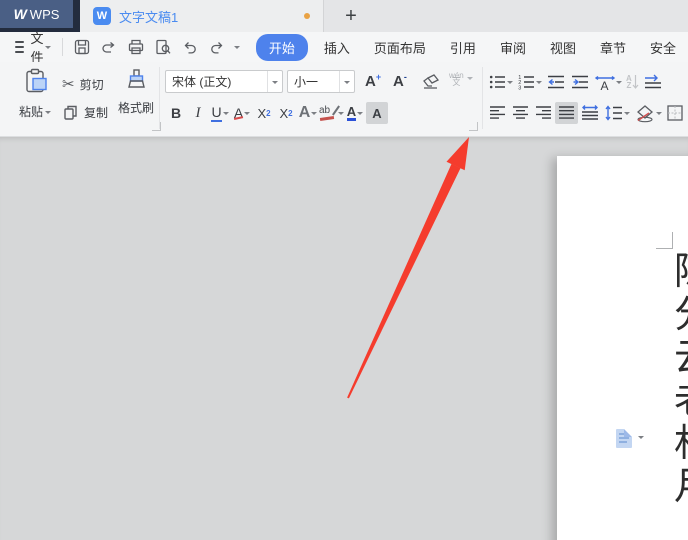 This screenshot has width=688, height=540. I want to click on increase-font-glyph: A, so click(370, 81).